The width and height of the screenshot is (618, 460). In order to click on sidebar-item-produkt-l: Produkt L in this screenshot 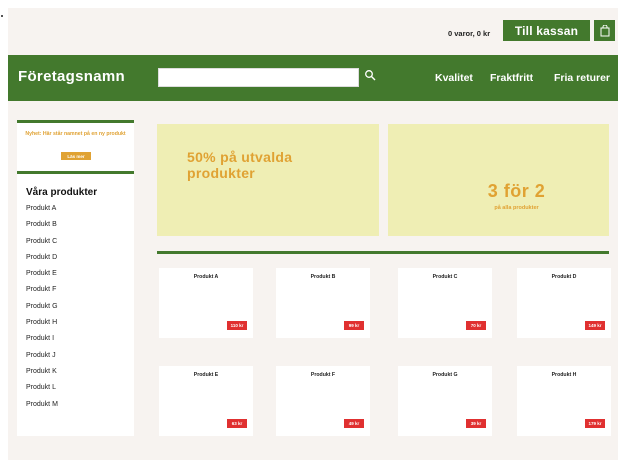, I will do `click(42, 392)`.